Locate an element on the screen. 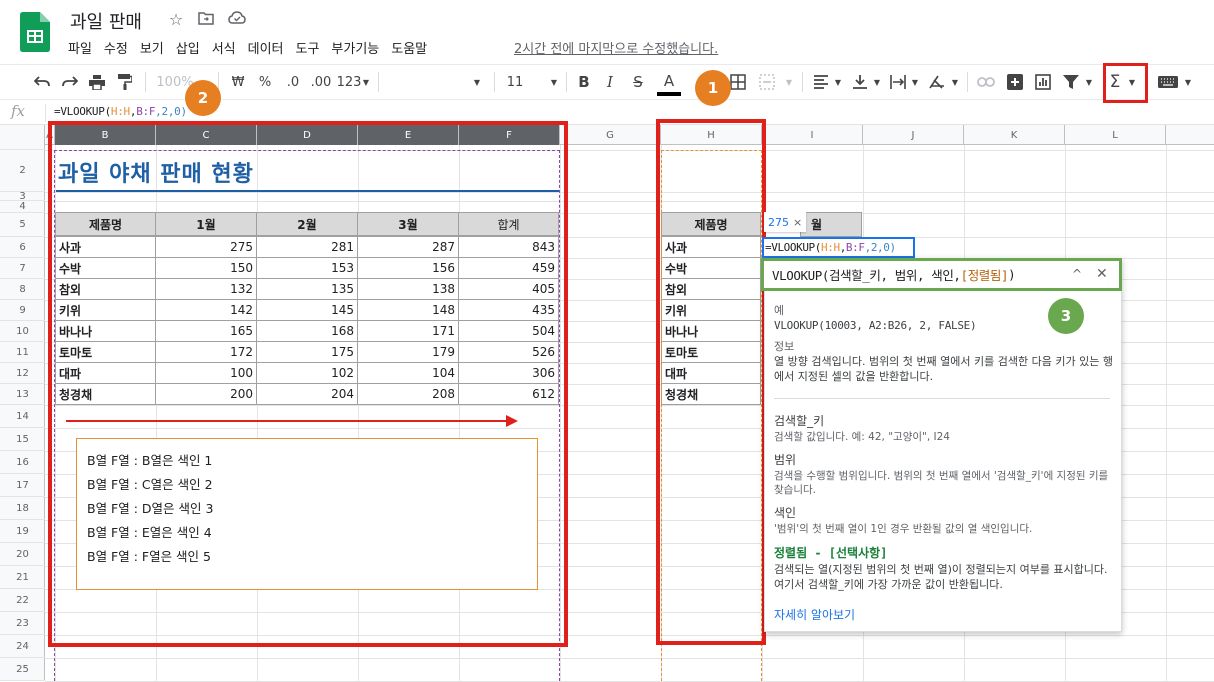 Image resolution: width=1214 pixels, height=682 pixels. insert-comment-icon is located at coordinates (1015, 82).